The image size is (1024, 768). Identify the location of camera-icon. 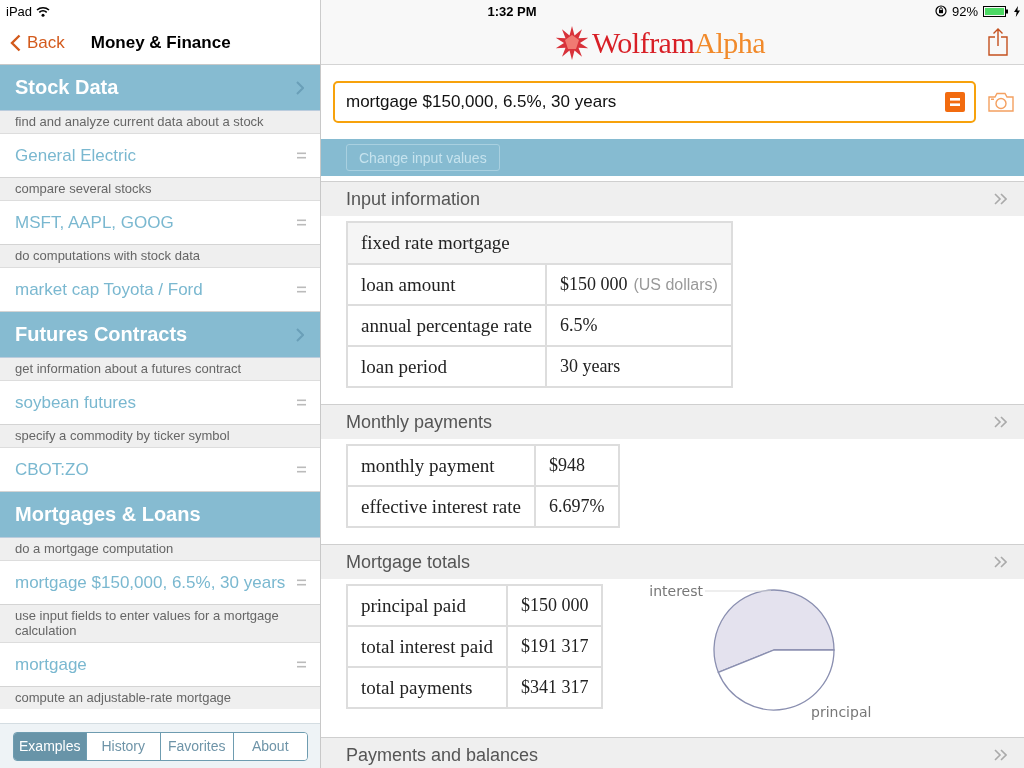
(1001, 102).